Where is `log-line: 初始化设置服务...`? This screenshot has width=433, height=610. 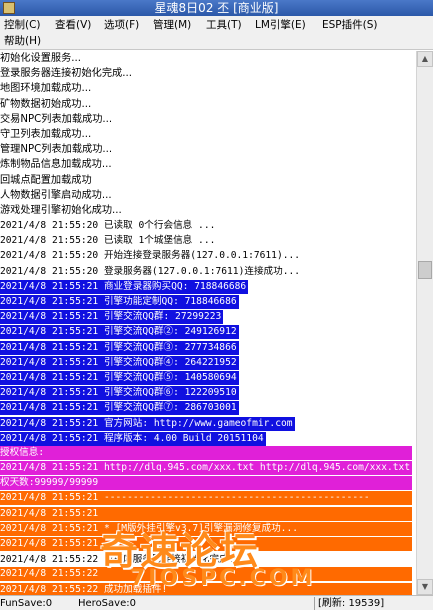
log-line: 初始化设置服务... is located at coordinates (208, 58).